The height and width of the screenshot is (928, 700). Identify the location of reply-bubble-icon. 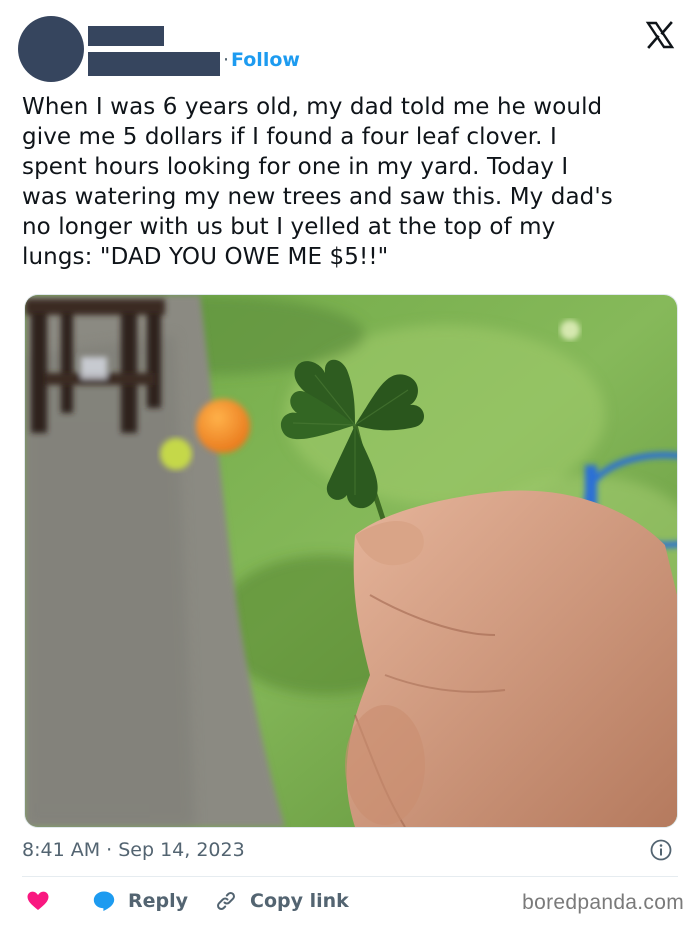
(104, 901).